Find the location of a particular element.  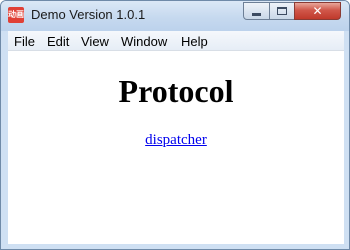

maximize-button is located at coordinates (282, 11).